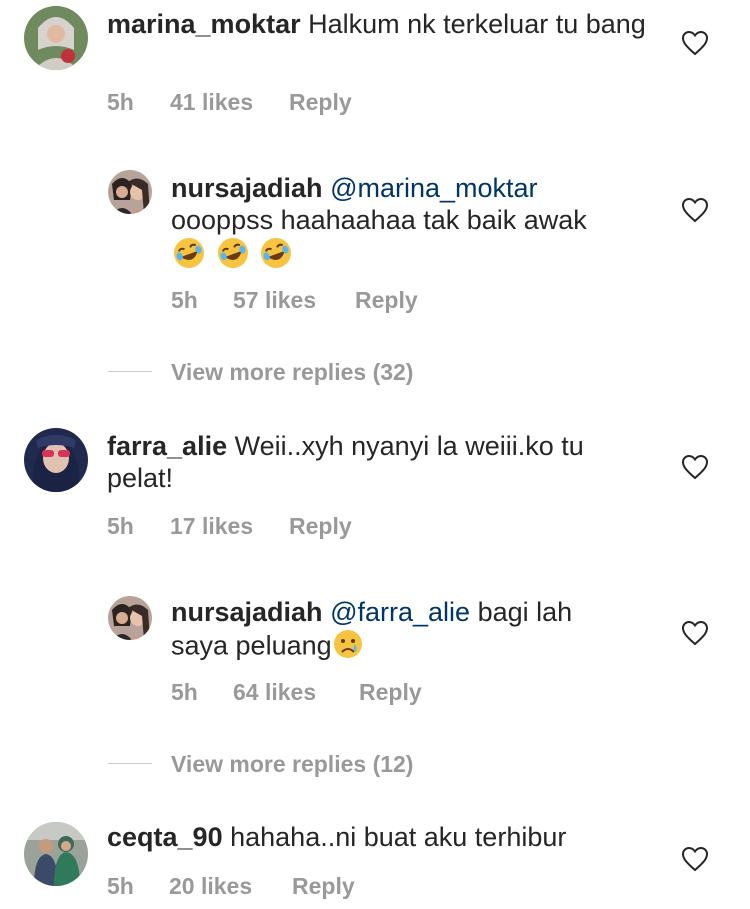  I want to click on comment-body: hahaha..ni buat aku terhibur, so click(398, 837).